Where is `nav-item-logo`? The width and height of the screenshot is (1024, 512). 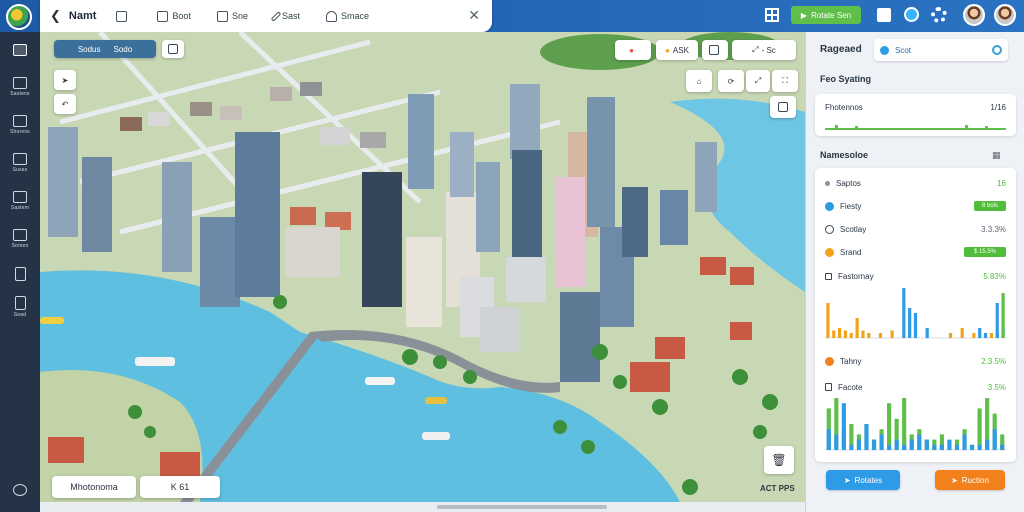 nav-item-logo is located at coordinates (20, 51).